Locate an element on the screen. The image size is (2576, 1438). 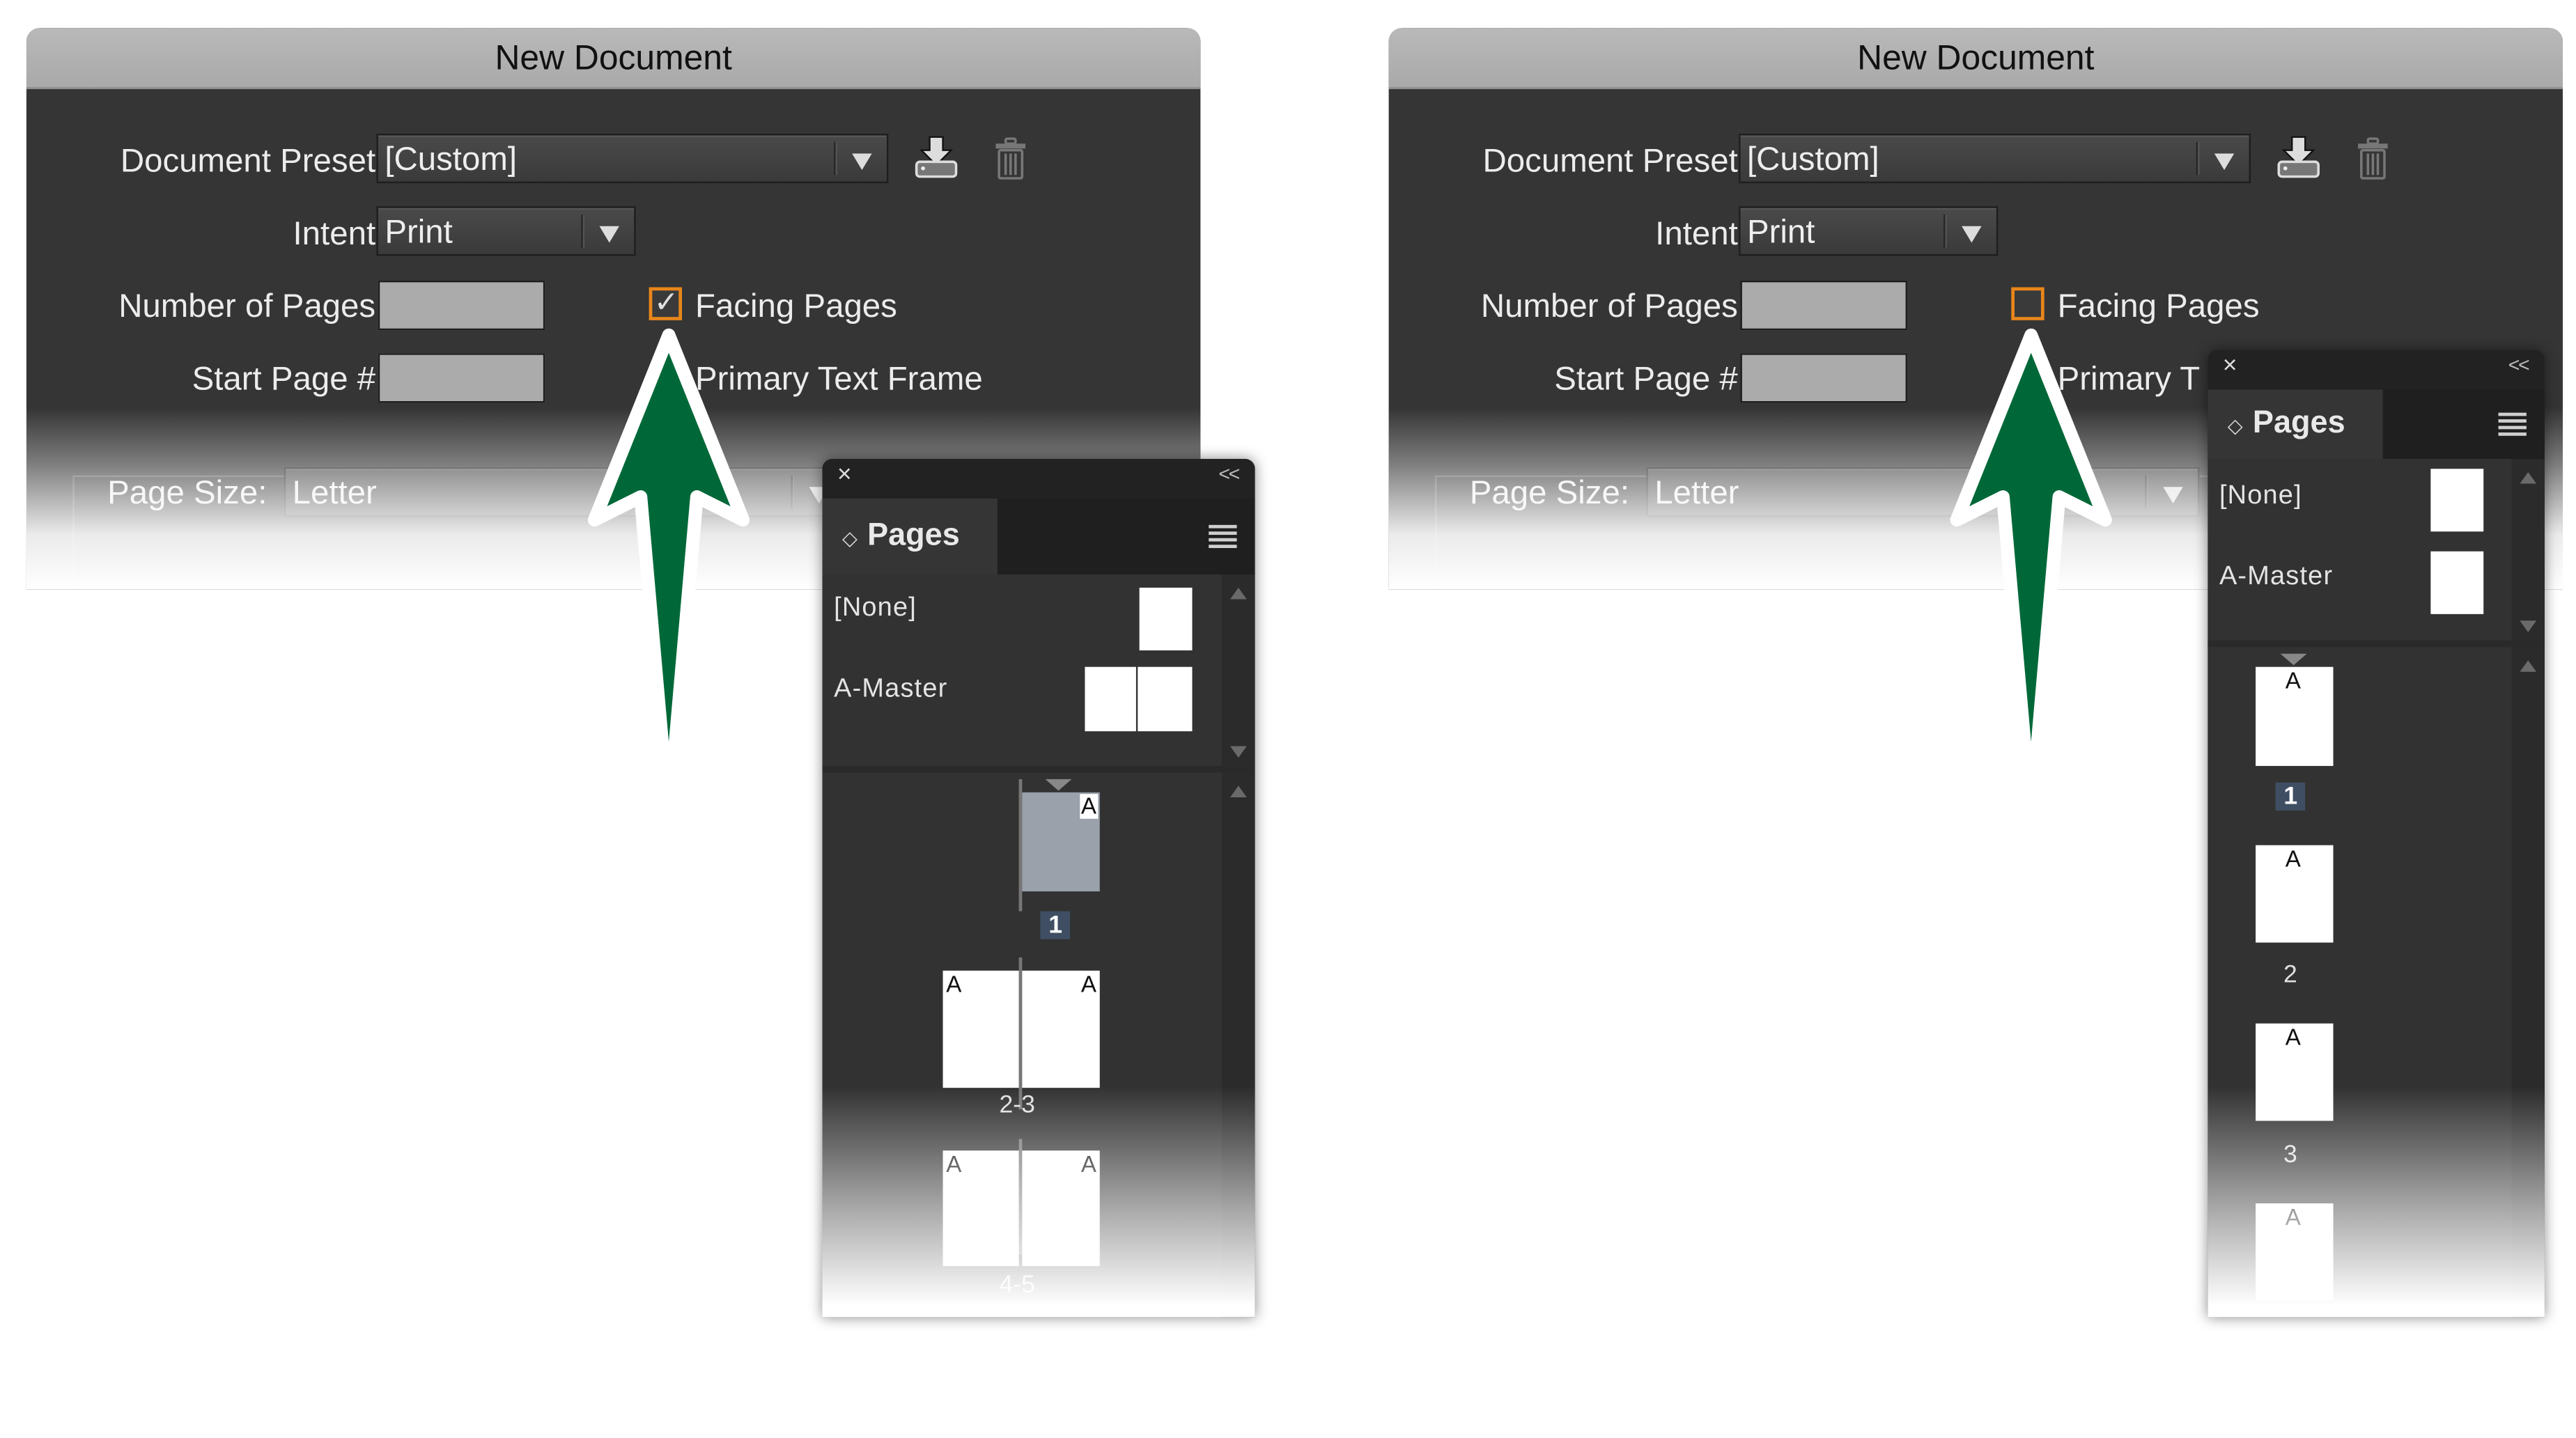
page-label: 2 is located at coordinates (2290, 975).